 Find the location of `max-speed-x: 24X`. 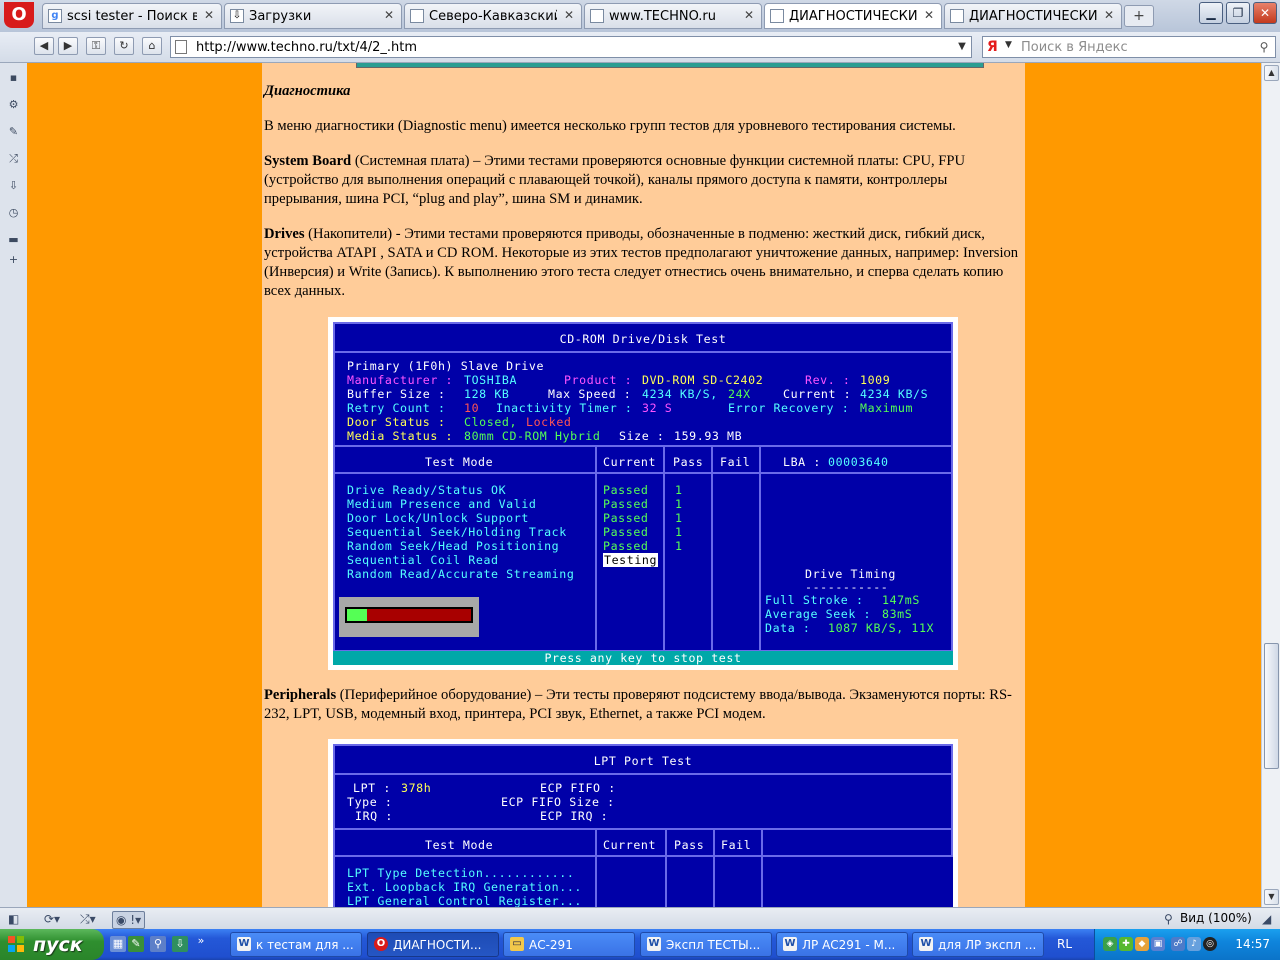

max-speed-x: 24X is located at coordinates (739, 394).